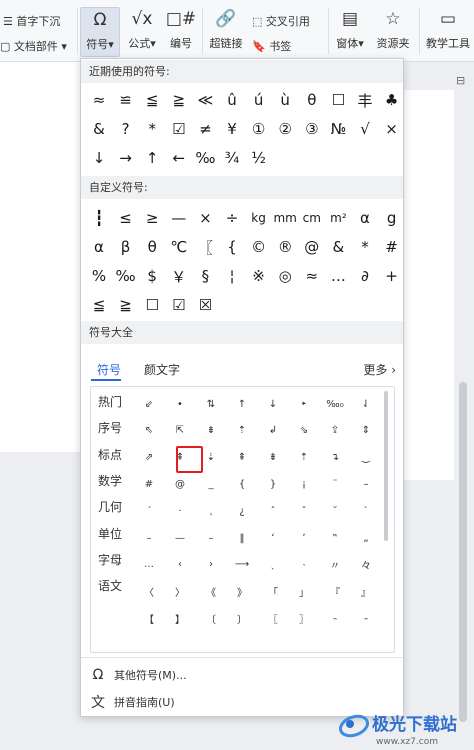 Image resolution: width=474 pixels, height=750 pixels. I want to click on library-symbol-cell: ⏝, so click(366, 458).